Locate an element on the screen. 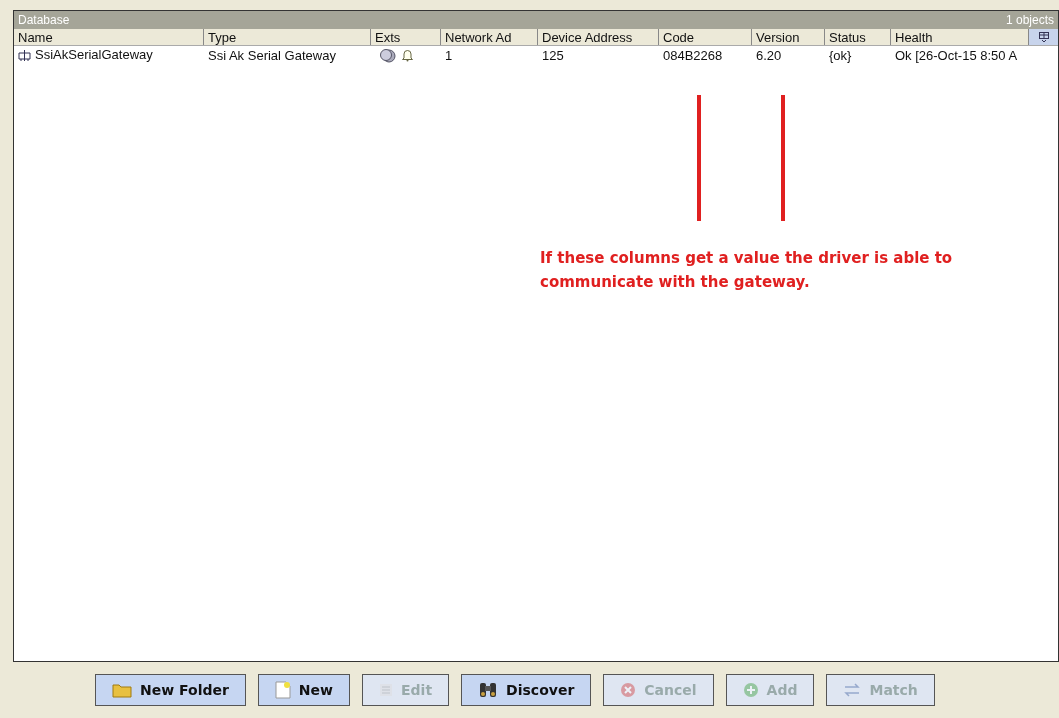 Image resolution: width=1059 pixels, height=718 pixels. binoculars-icon is located at coordinates (488, 690).